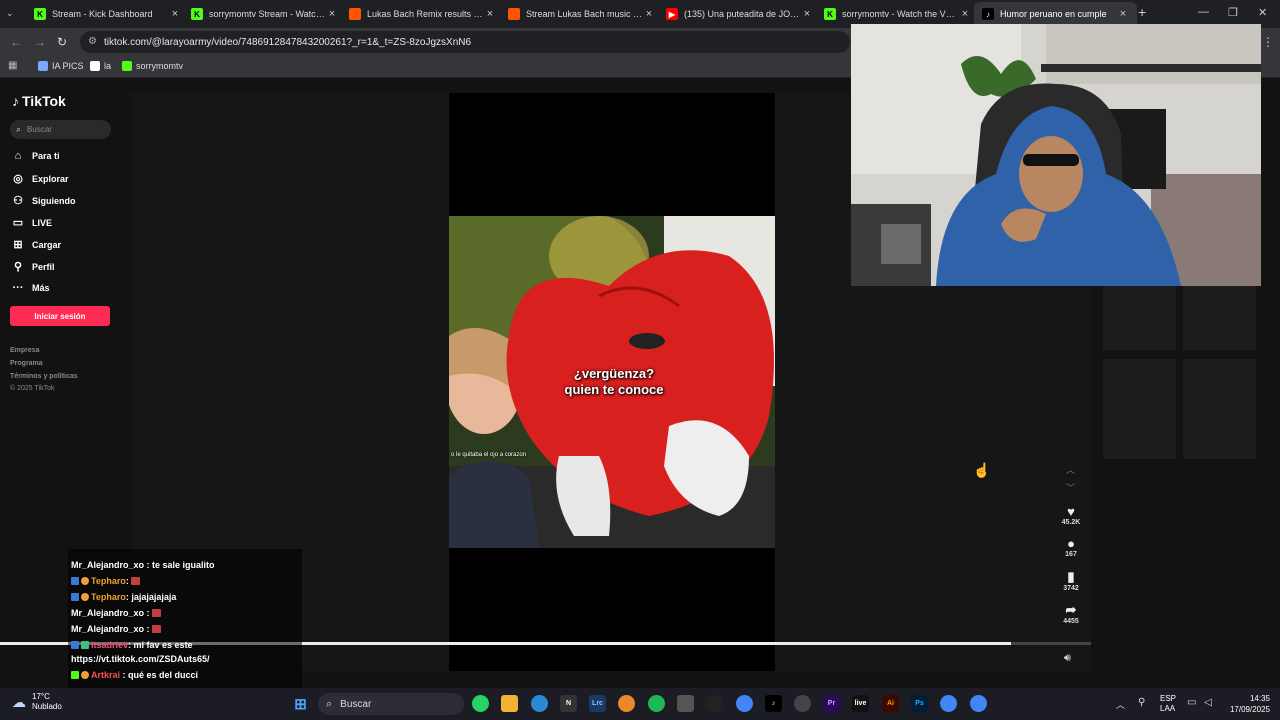  What do you see at coordinates (890, 703) in the screenshot?
I see `illustrator-icon: Ai` at bounding box center [890, 703].